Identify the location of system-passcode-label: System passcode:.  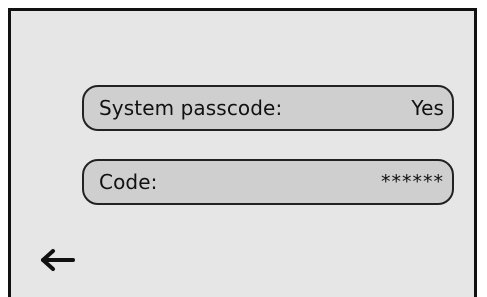
(191, 108).